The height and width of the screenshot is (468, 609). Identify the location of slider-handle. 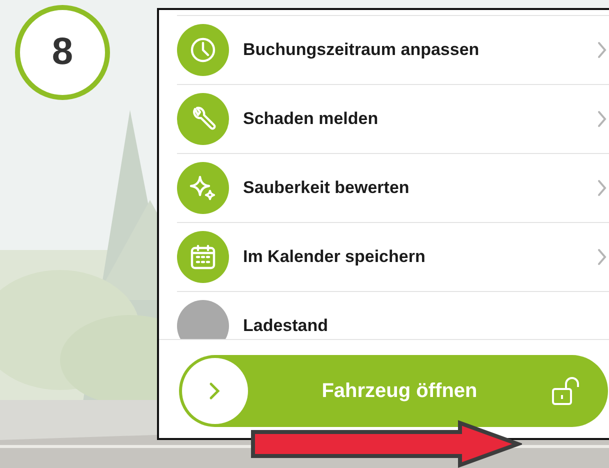
(215, 391).